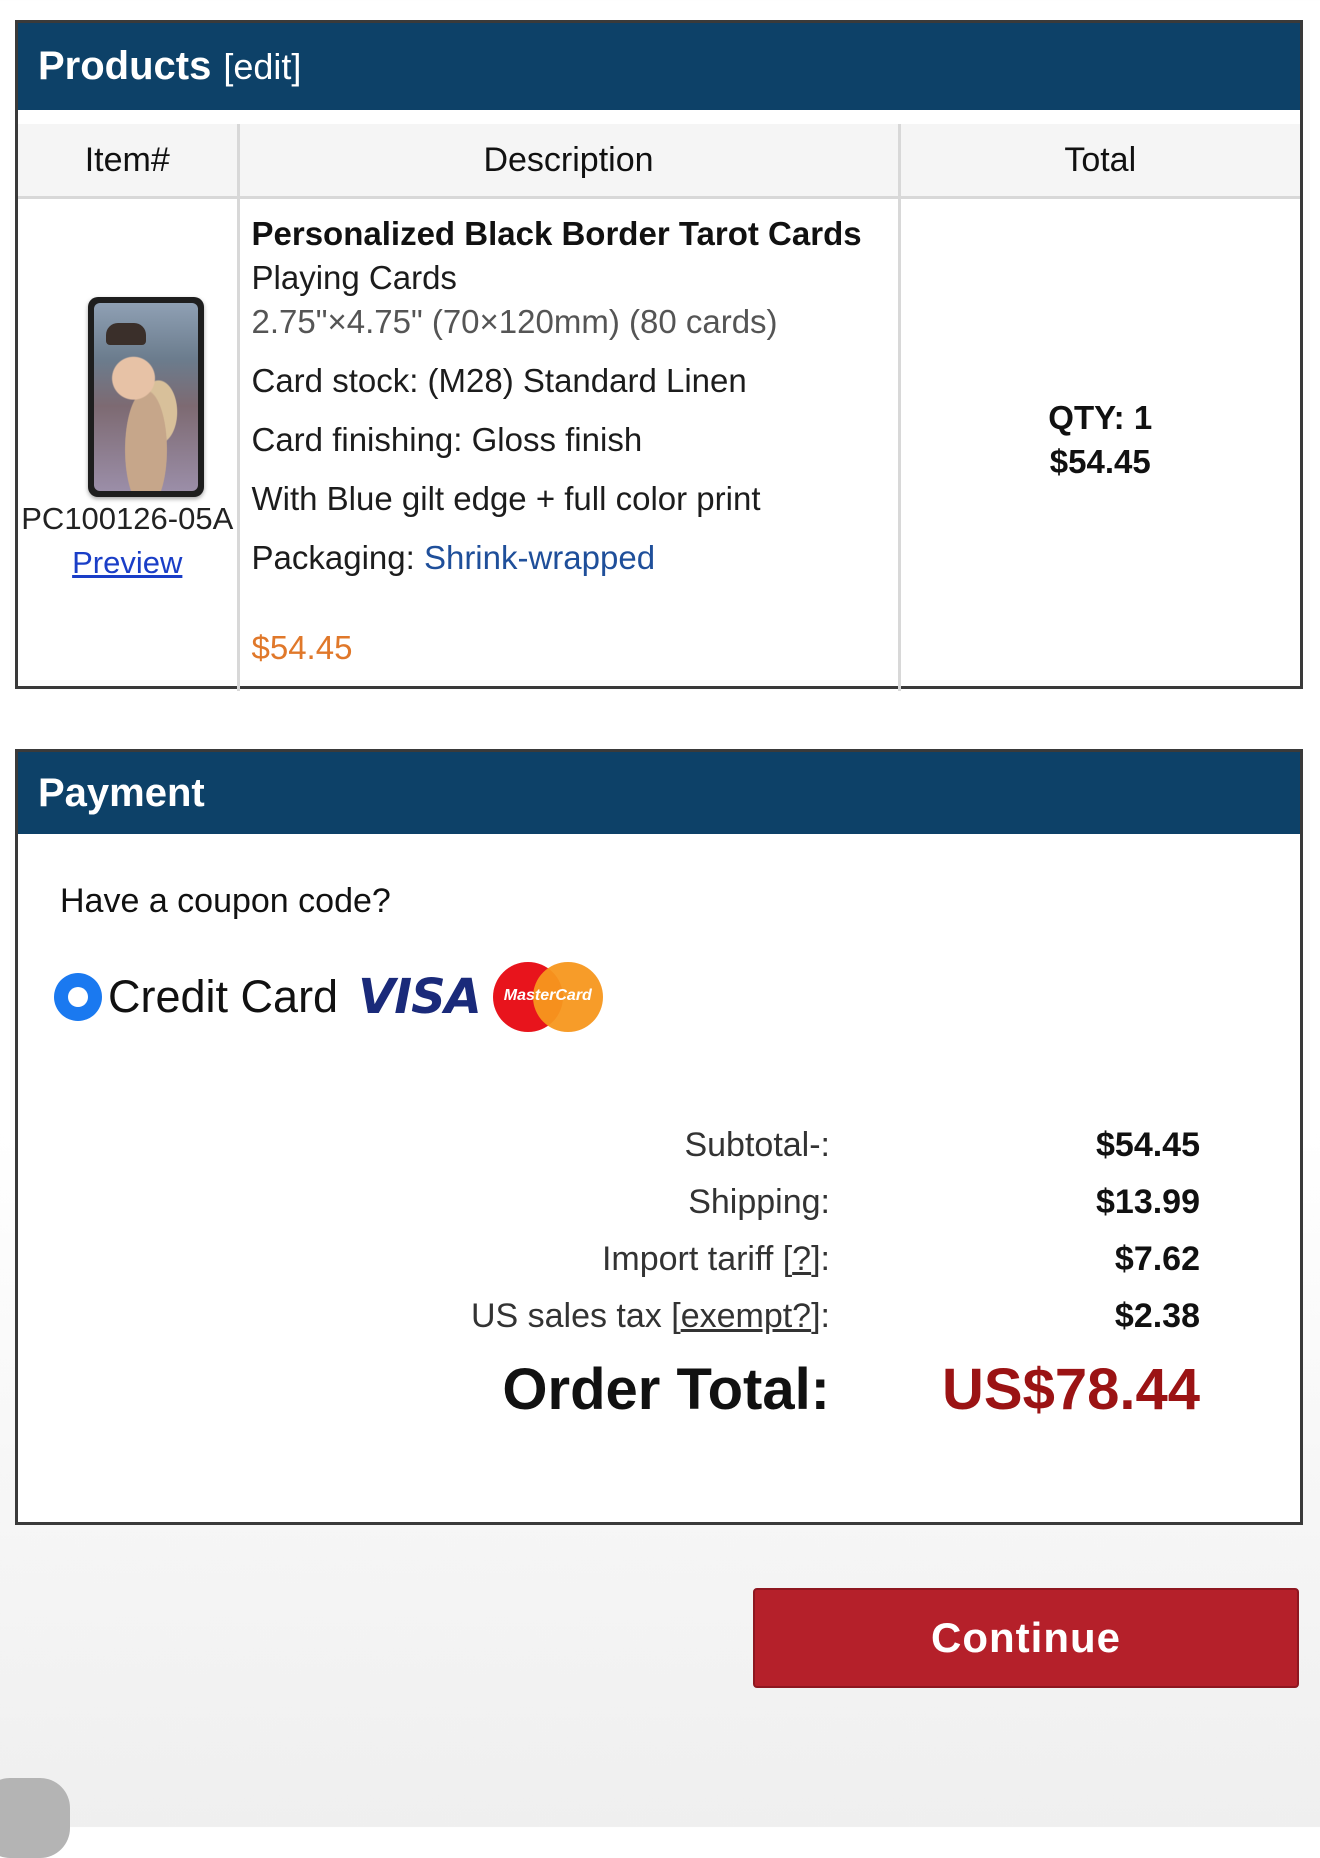  Describe the element at coordinates (126, 334) in the screenshot. I see `product-photo-detail` at that location.